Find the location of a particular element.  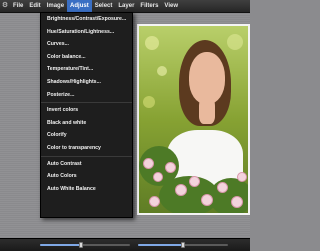

menu-file: File is located at coordinates (18, 6).